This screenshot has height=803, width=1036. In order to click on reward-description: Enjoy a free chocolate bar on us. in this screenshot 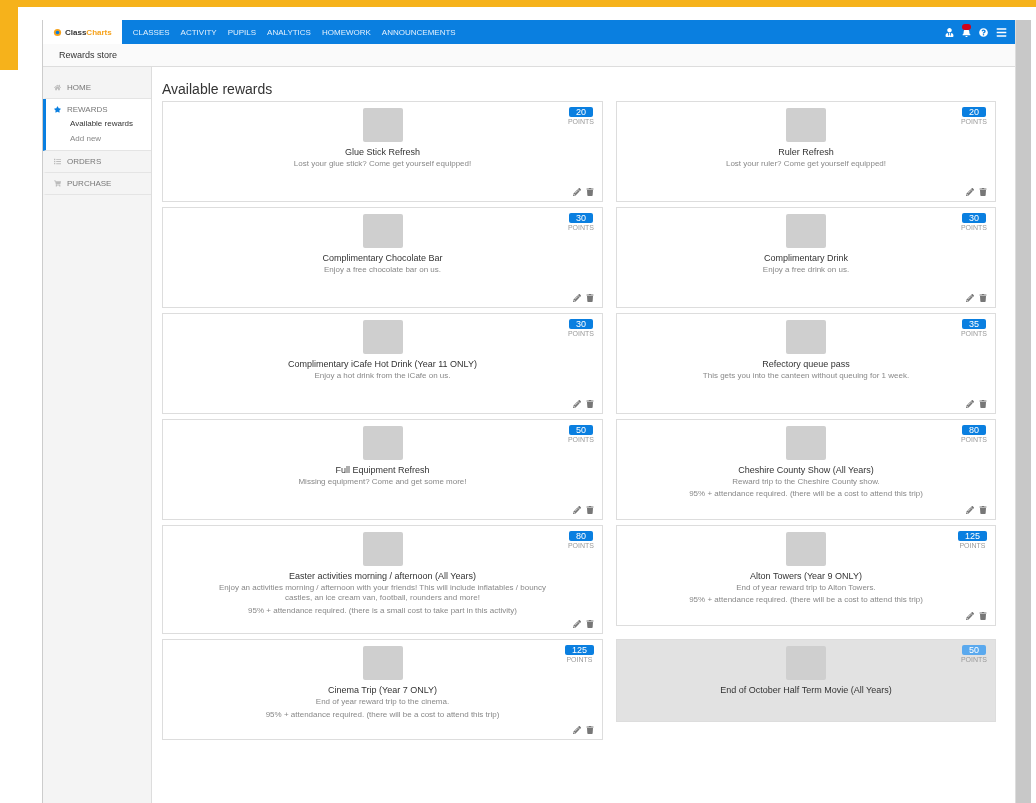, I will do `click(382, 270)`.